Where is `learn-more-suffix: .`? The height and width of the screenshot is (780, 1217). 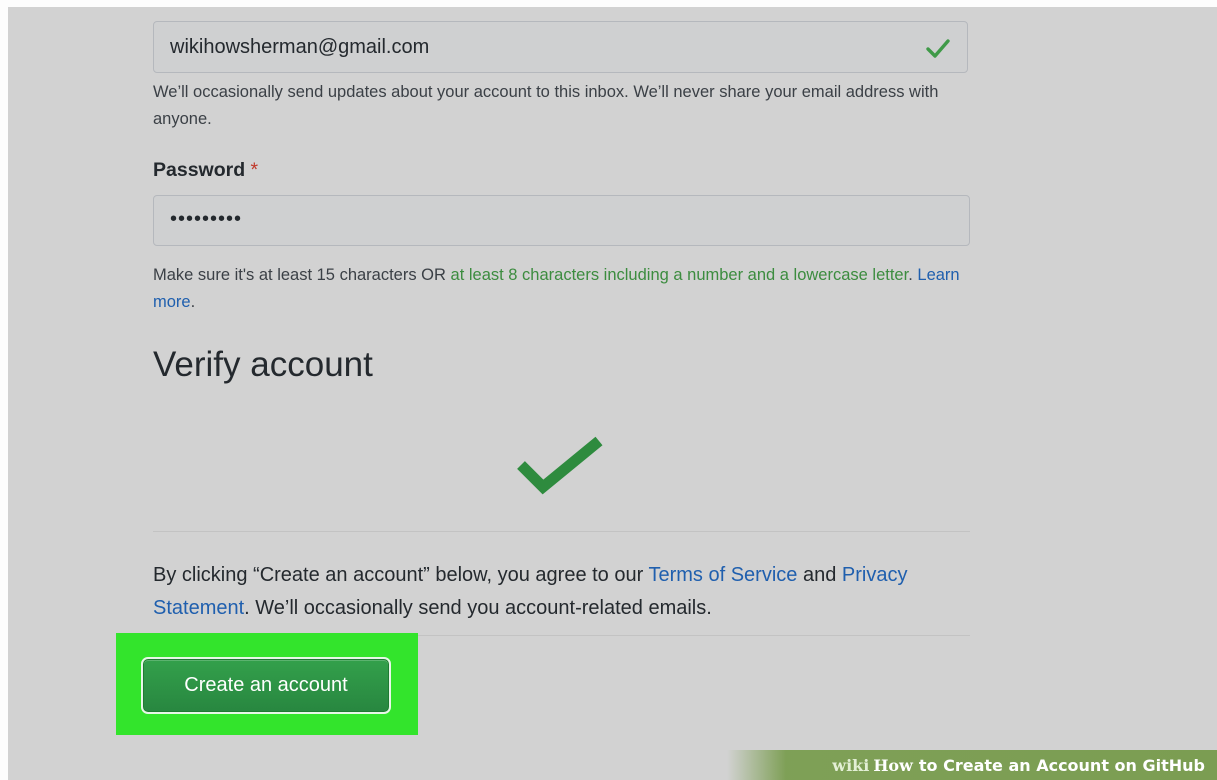 learn-more-suffix: . is located at coordinates (193, 302).